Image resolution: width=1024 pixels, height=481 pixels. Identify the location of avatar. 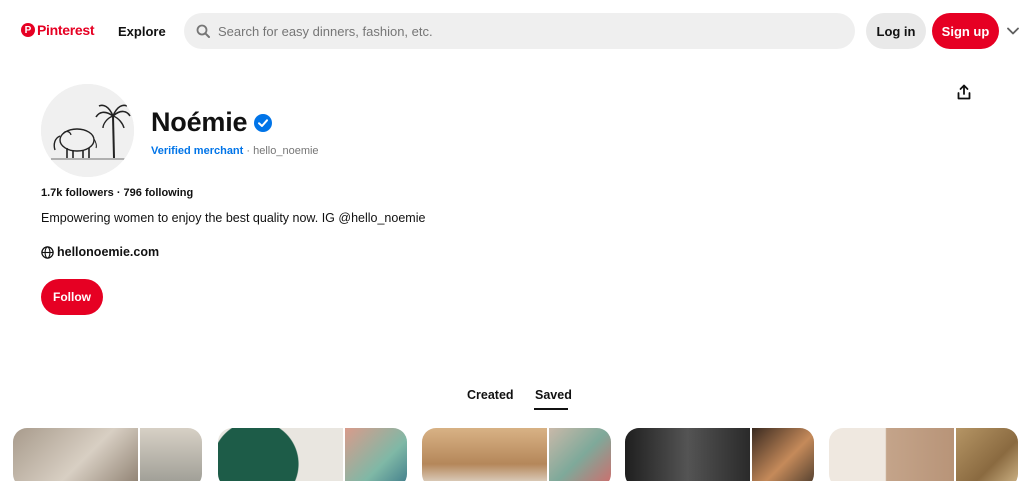
(87, 130).